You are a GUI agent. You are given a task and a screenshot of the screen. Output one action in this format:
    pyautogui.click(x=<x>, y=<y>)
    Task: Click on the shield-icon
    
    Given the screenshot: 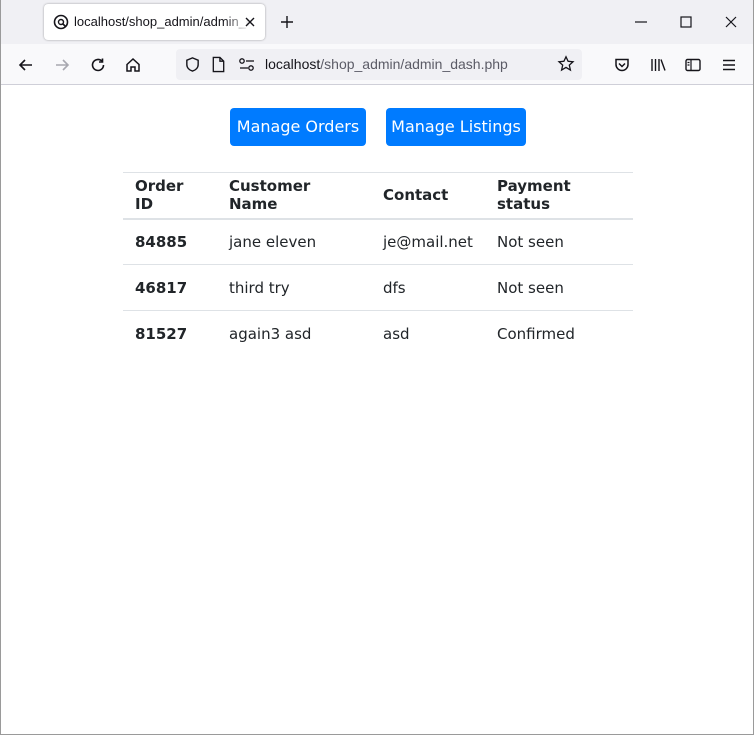 What is the action you would take?
    pyautogui.click(x=192, y=64)
    